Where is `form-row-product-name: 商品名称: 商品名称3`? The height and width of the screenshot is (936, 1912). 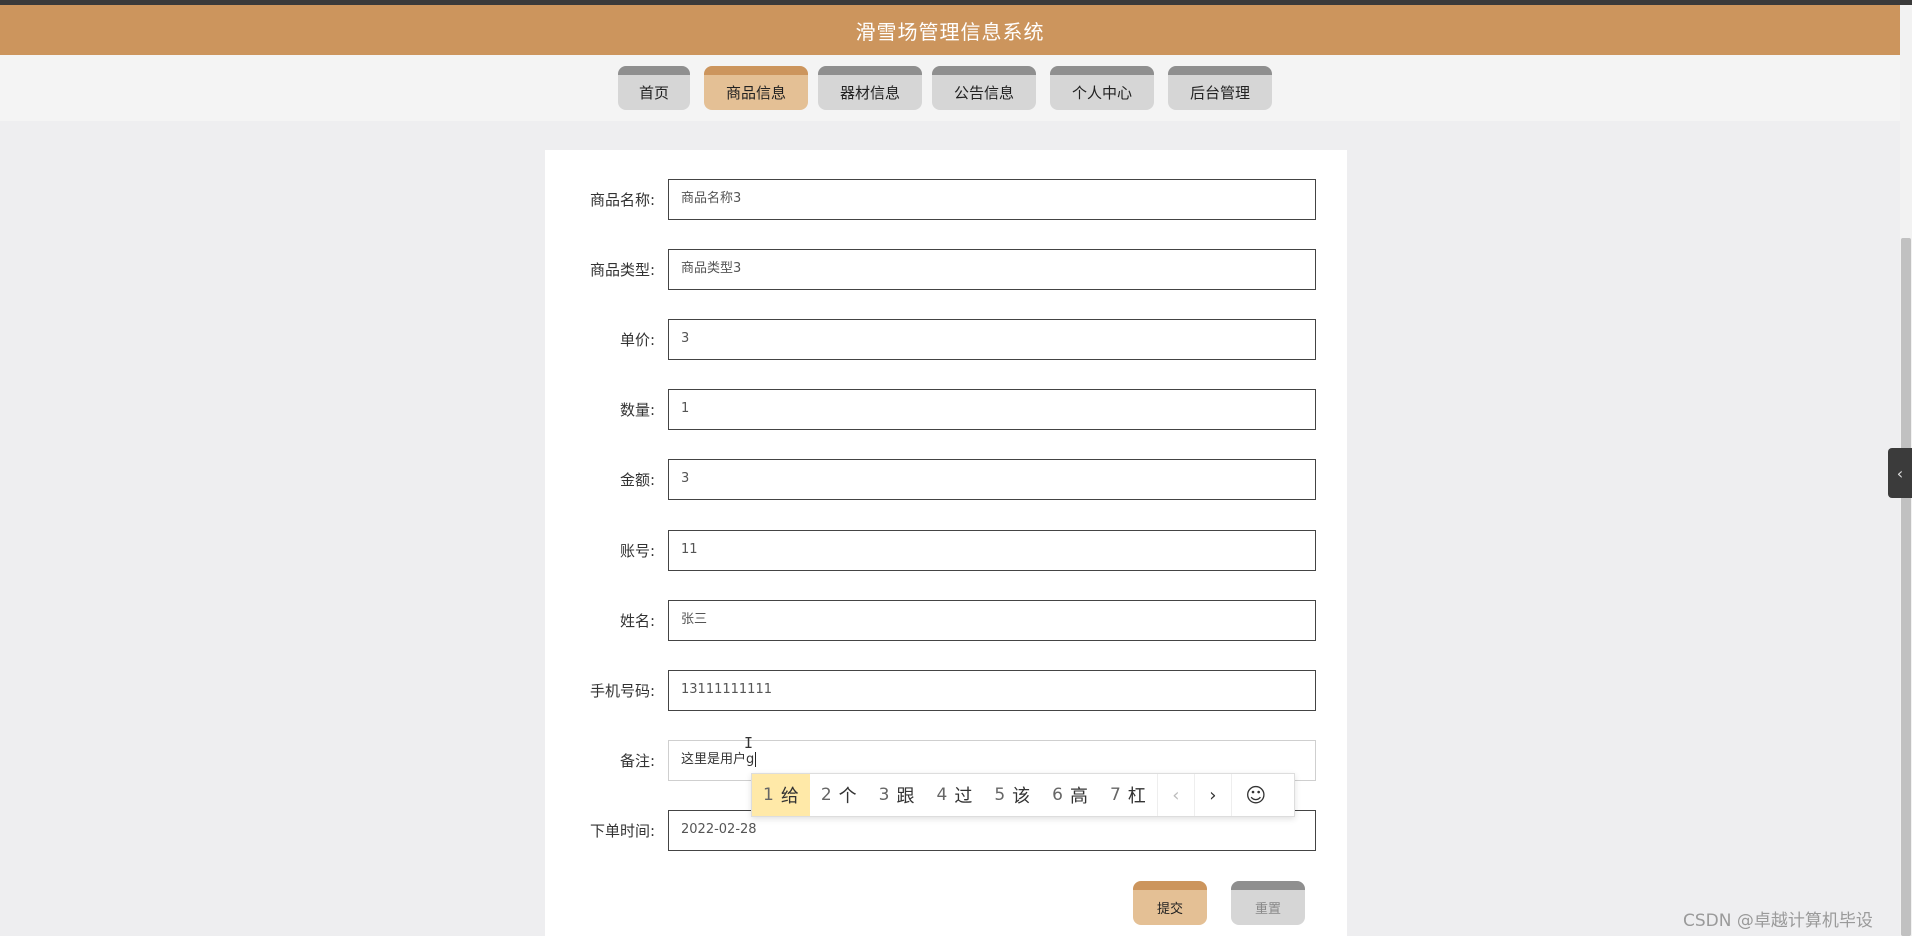
form-row-product-name: 商品名称: 商品名称3 is located at coordinates (946, 200).